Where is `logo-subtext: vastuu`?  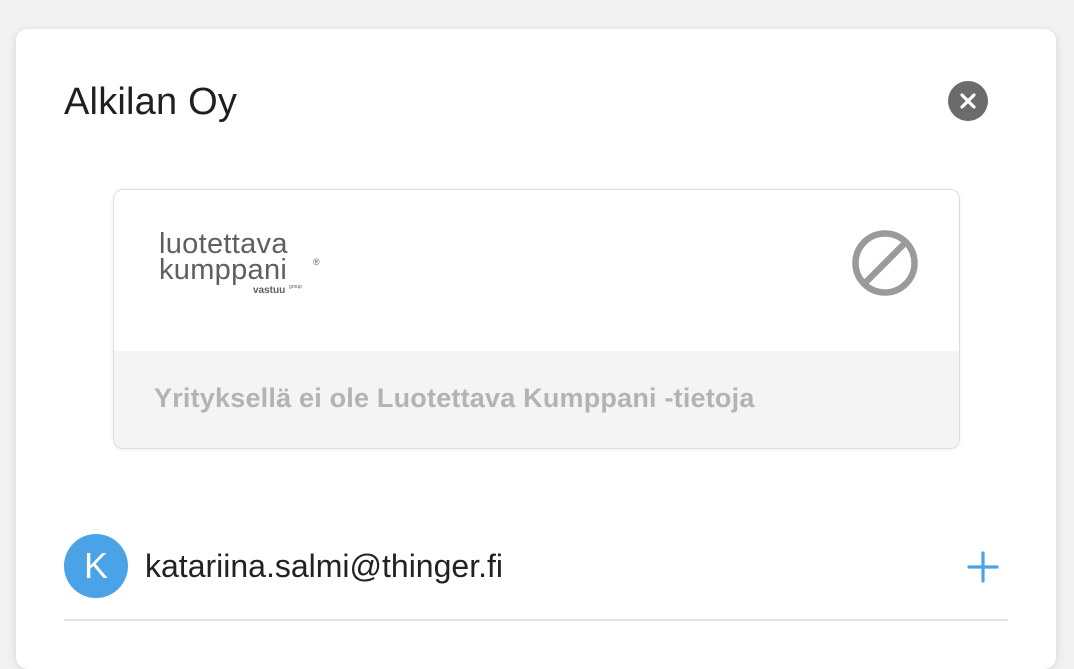
logo-subtext: vastuu is located at coordinates (269, 290).